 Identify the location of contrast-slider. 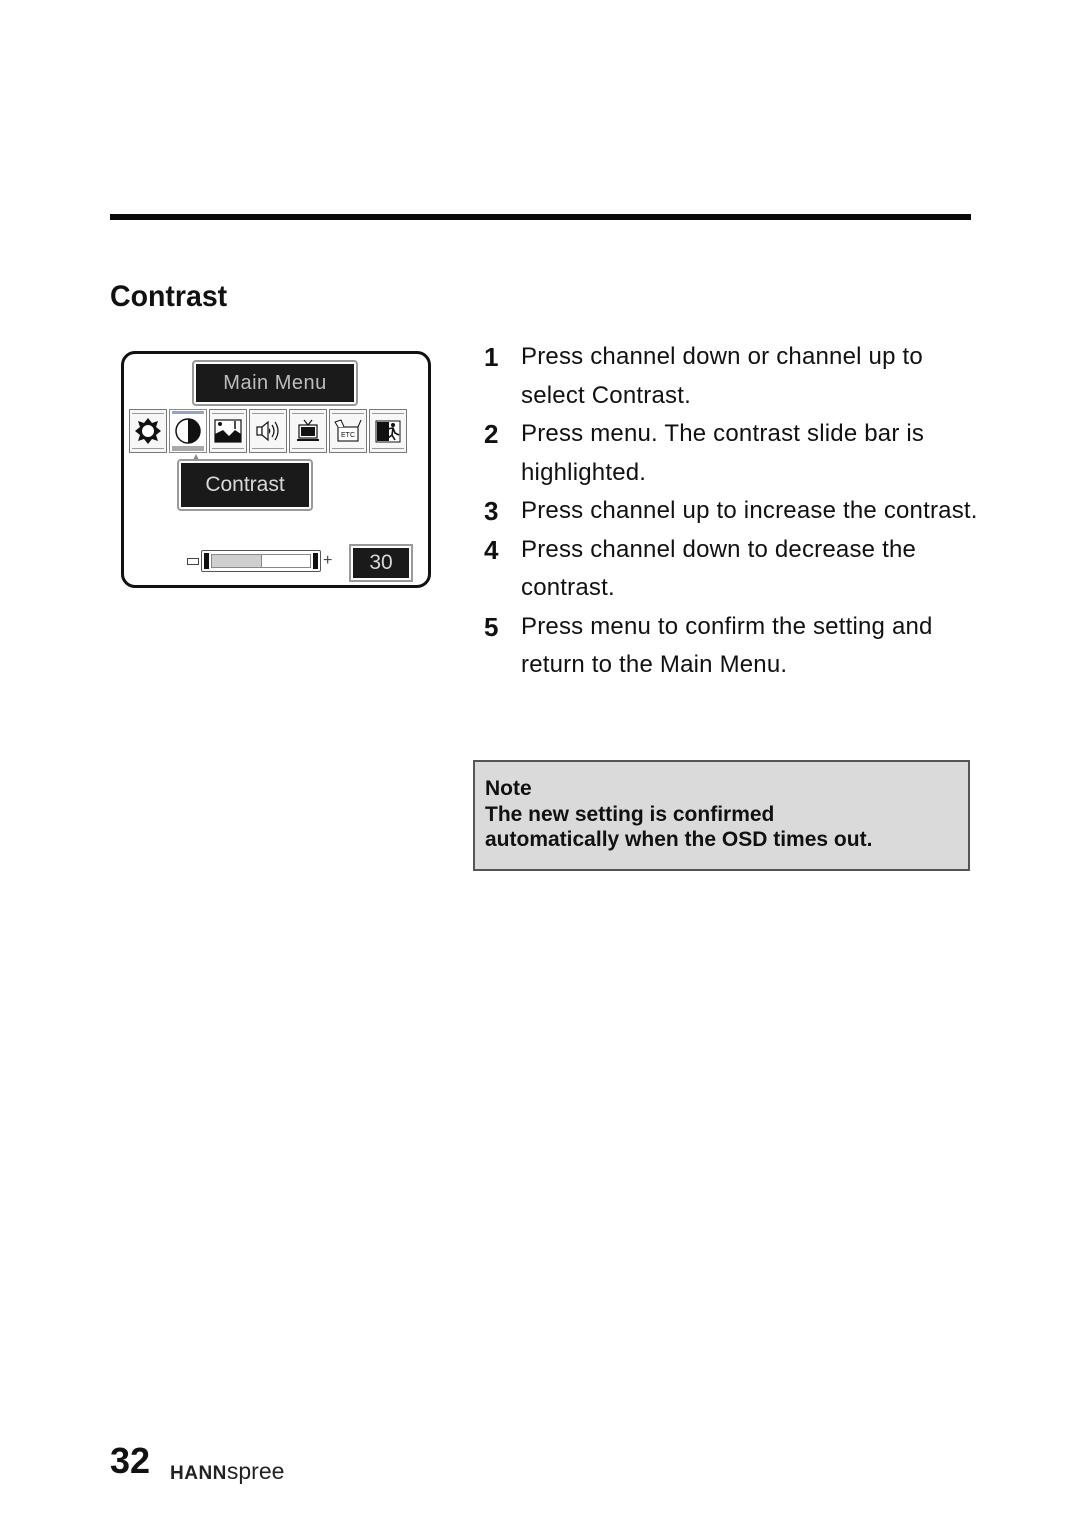
(261, 561).